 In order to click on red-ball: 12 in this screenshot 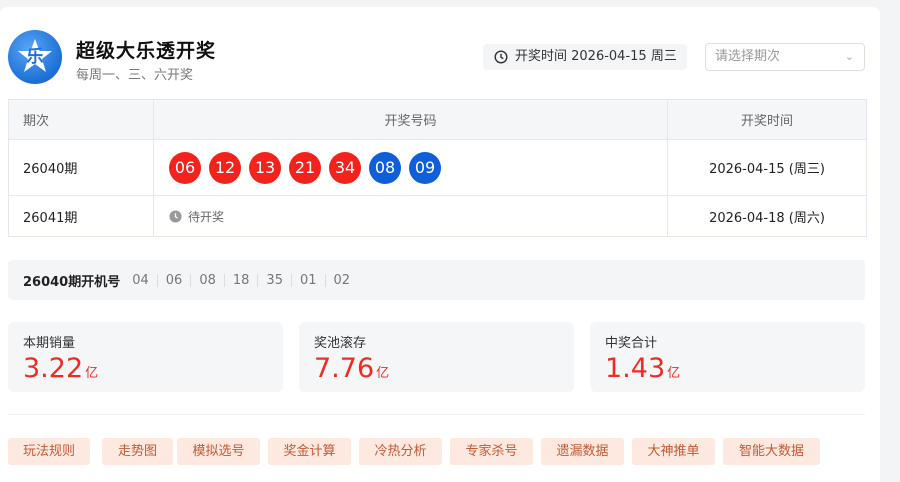, I will do `click(225, 167)`.